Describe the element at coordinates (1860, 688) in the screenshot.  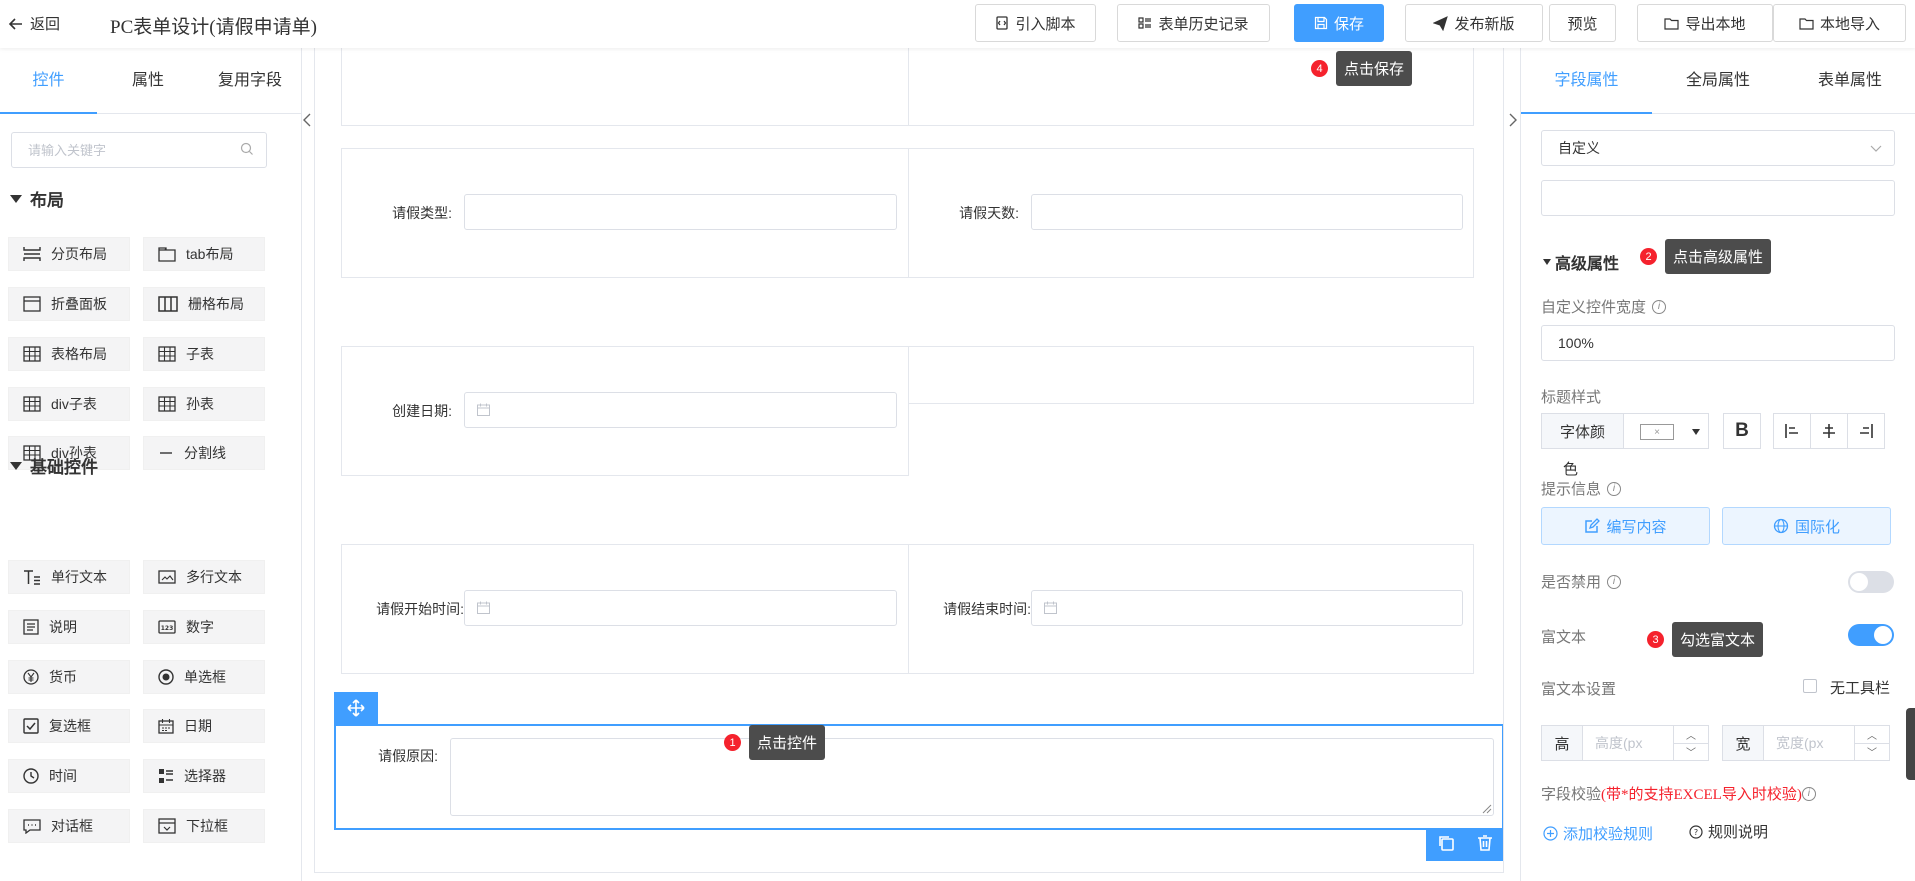
I see `no-toolbar-label: 无工具栏` at that location.